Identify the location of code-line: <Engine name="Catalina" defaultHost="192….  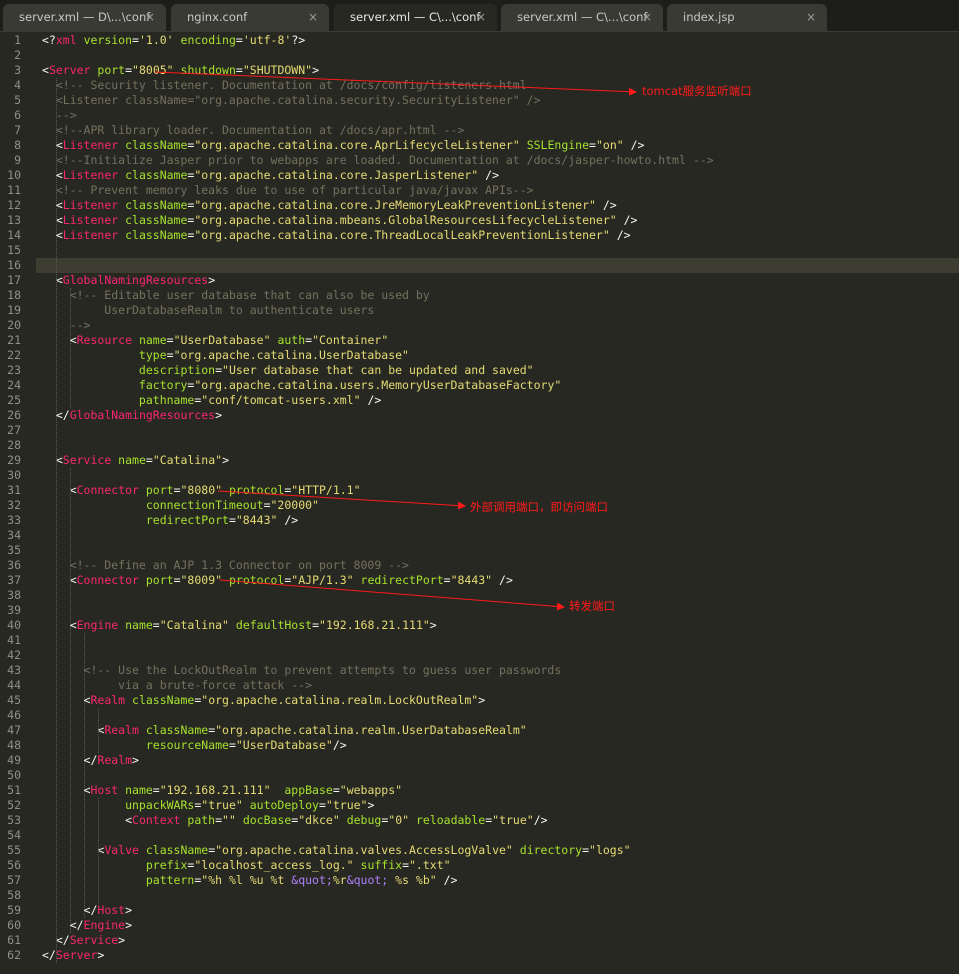
(239, 625).